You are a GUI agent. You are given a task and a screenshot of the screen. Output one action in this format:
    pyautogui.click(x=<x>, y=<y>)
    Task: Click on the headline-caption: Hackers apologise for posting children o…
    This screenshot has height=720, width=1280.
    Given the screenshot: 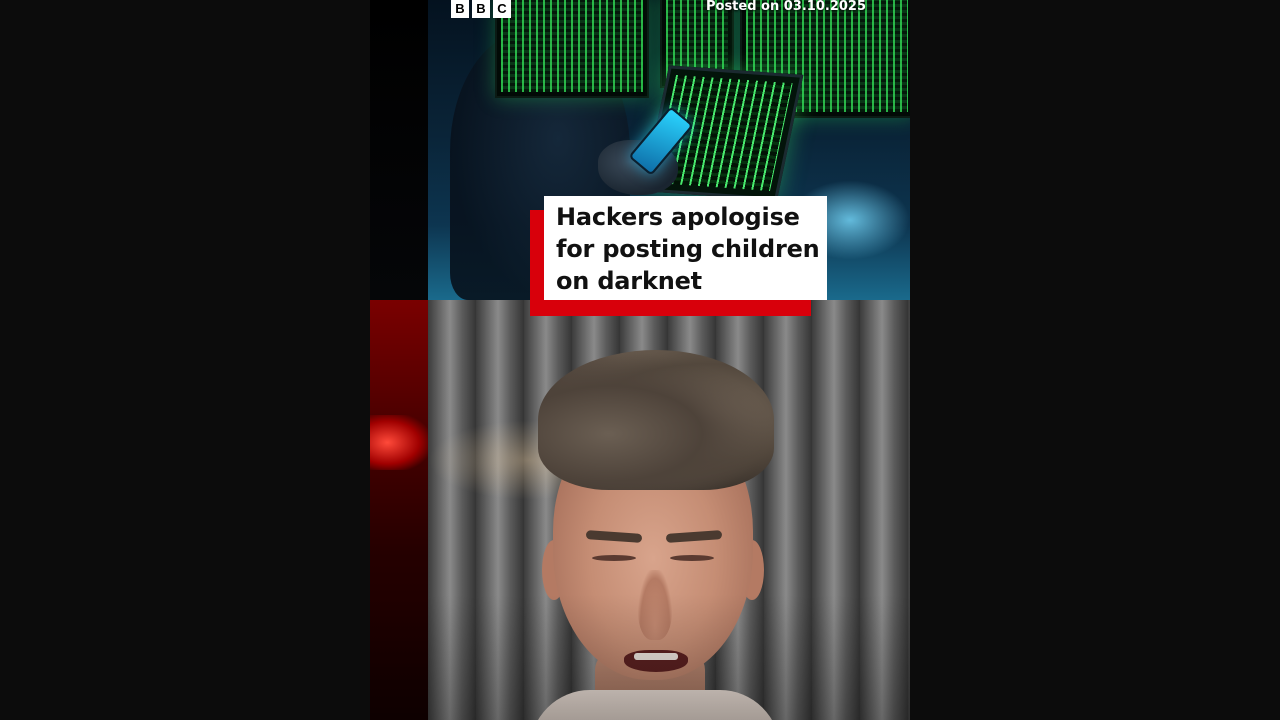 What is the action you would take?
    pyautogui.click(x=685, y=248)
    